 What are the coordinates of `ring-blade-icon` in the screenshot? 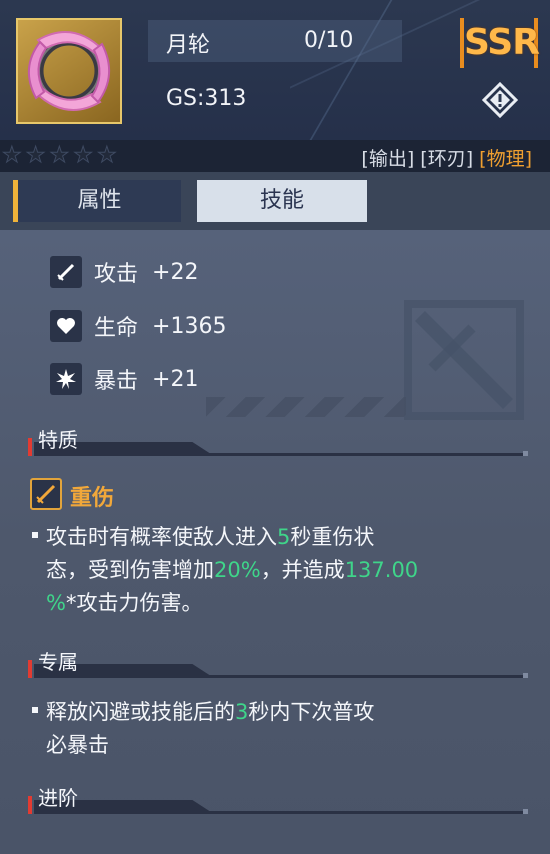 It's located at (69, 71).